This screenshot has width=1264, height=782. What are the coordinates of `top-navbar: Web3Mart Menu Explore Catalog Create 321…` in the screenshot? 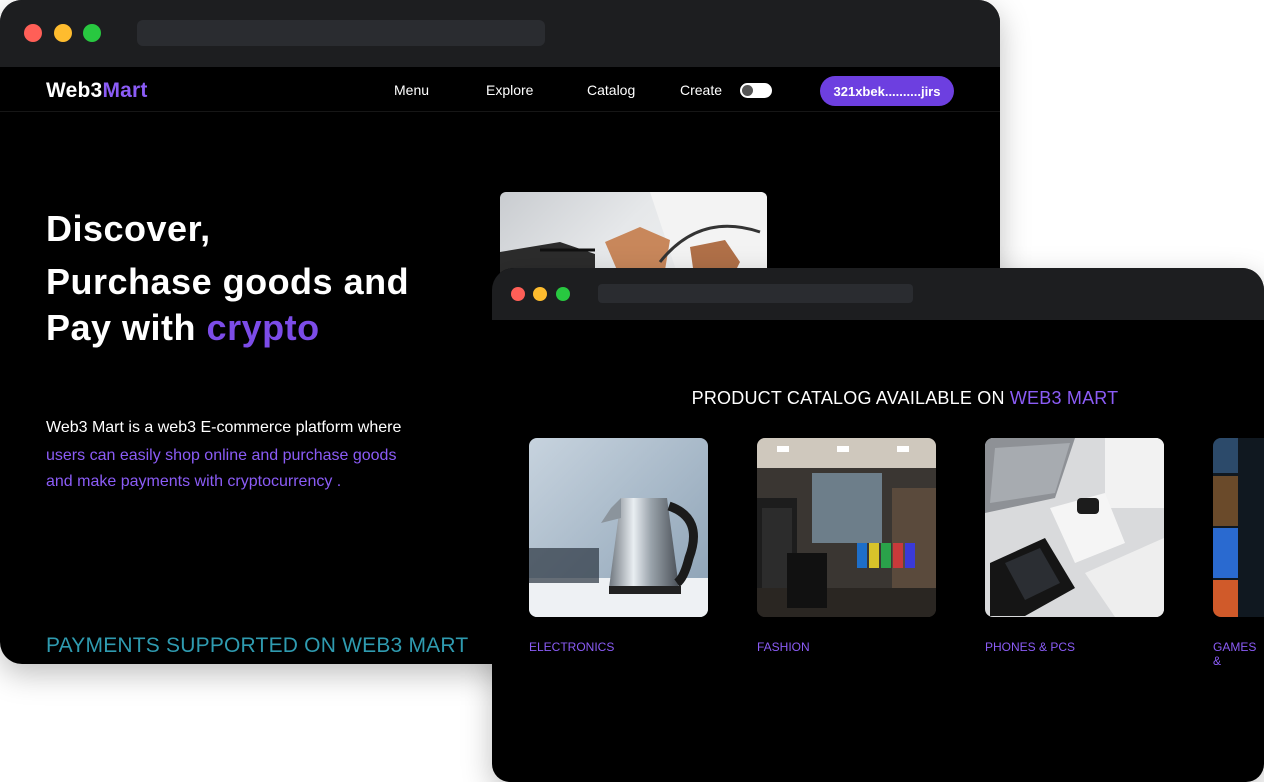 It's located at (500, 89).